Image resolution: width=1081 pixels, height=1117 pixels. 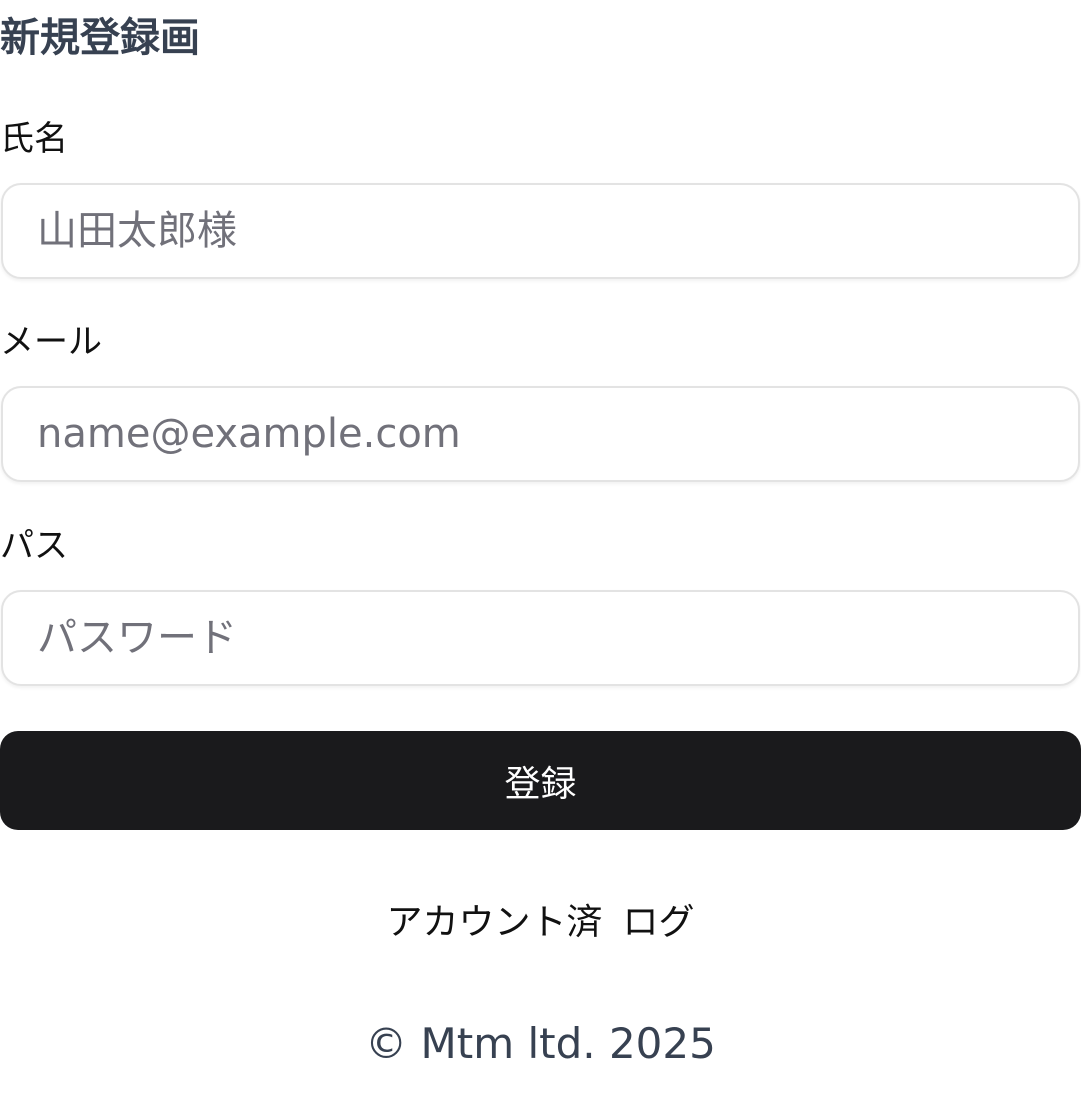 I want to click on name-input, so click(x=540, y=231).